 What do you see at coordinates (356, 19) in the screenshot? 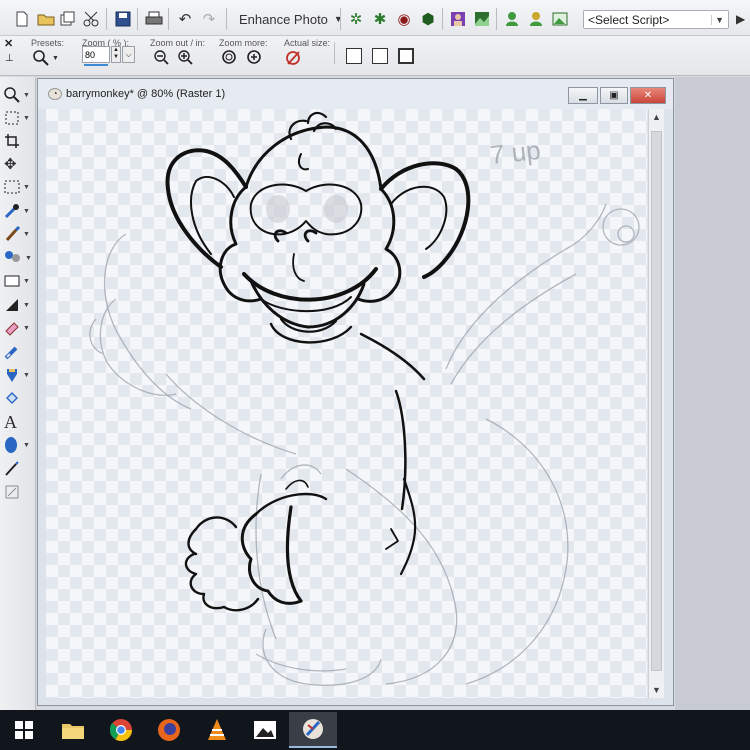
I see `one-step-fix-icon: ✲` at bounding box center [356, 19].